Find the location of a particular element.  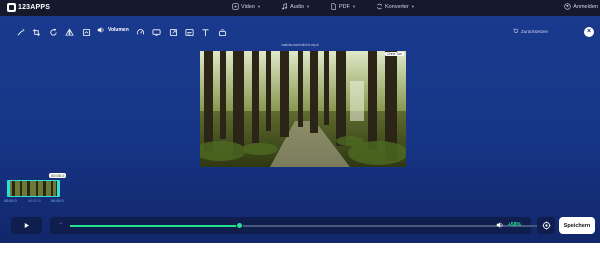

resize-tool-button is located at coordinates (173, 32).